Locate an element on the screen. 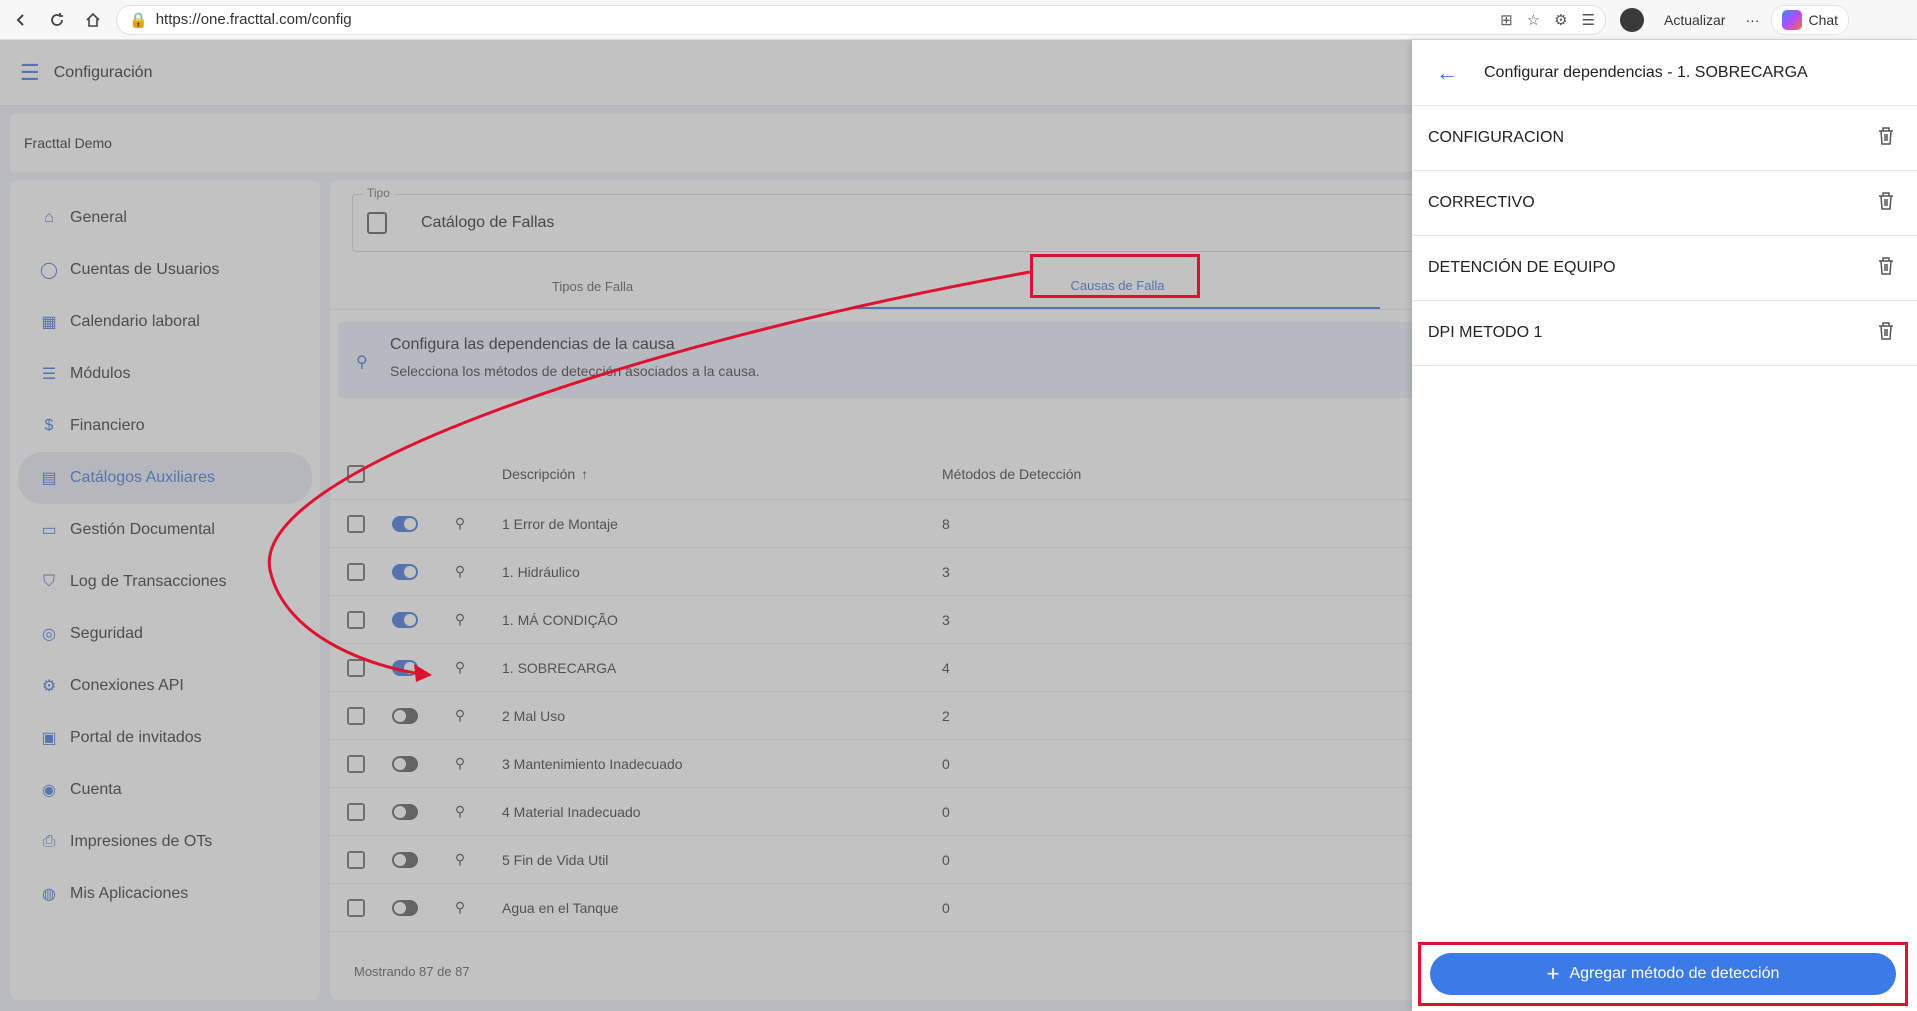  profile-avatar is located at coordinates (1632, 19).